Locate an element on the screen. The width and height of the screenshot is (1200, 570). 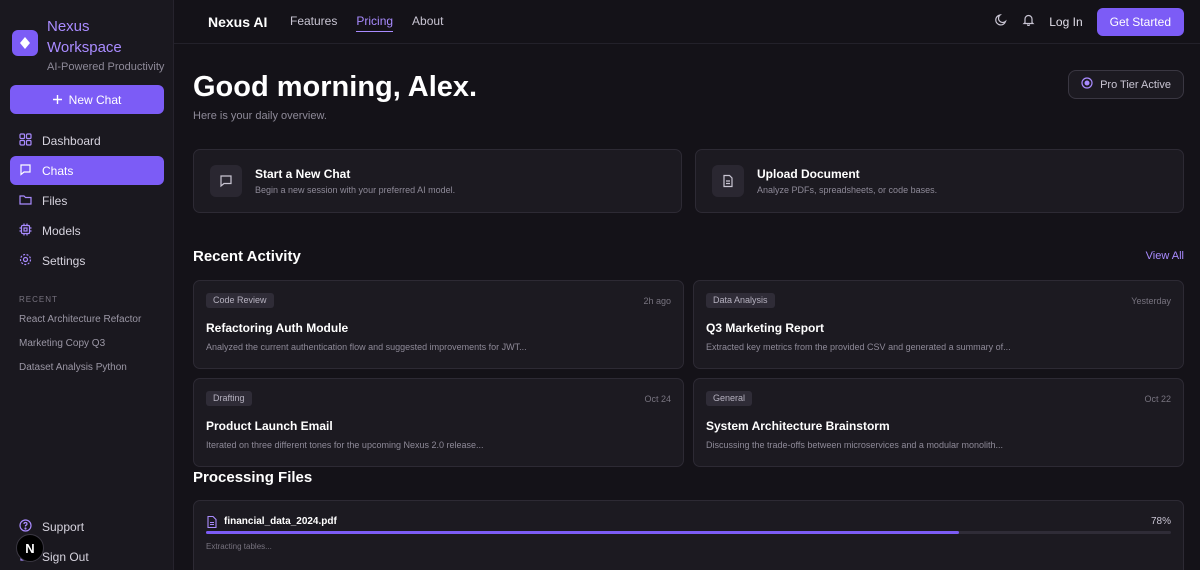
recent-item: Marketing Copy Q3 is located at coordinates (80, 350).